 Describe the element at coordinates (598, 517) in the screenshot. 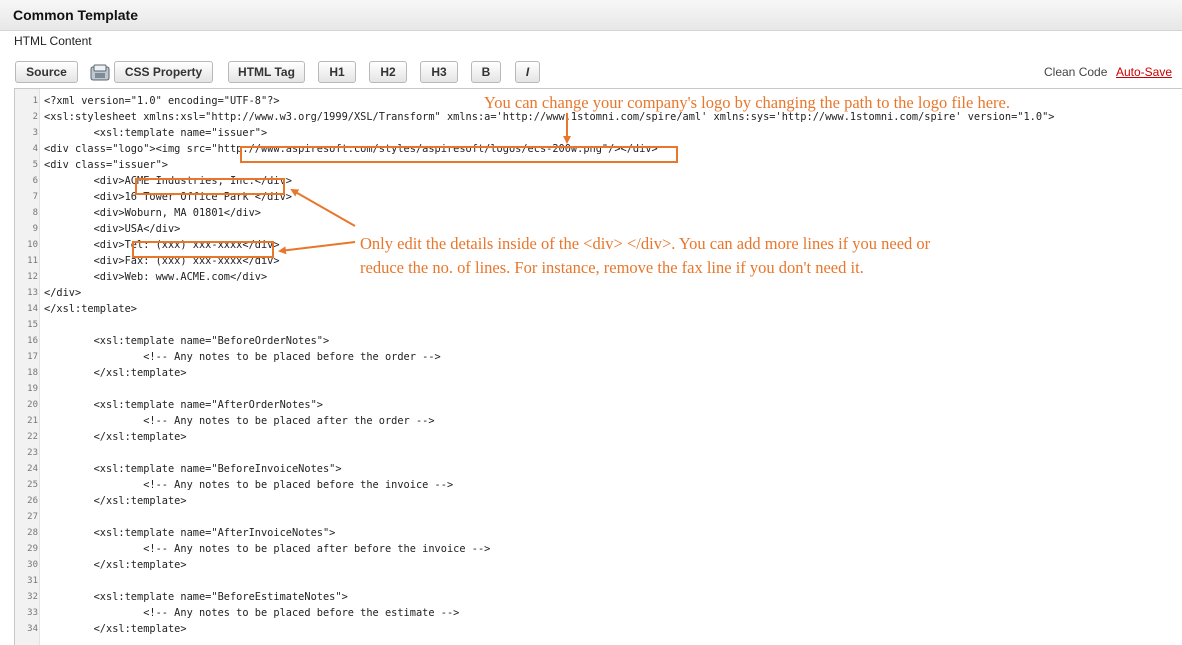

I see `code-line: 27` at that location.